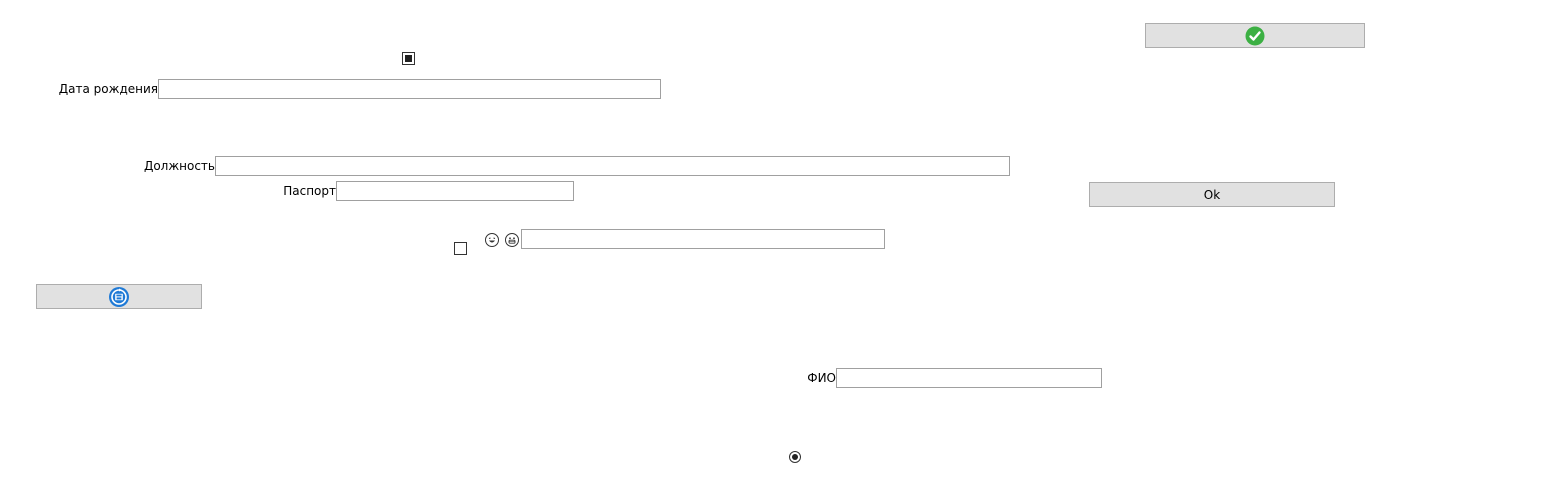 This screenshot has height=495, width=1566. I want to click on radio-button, so click(795, 457).